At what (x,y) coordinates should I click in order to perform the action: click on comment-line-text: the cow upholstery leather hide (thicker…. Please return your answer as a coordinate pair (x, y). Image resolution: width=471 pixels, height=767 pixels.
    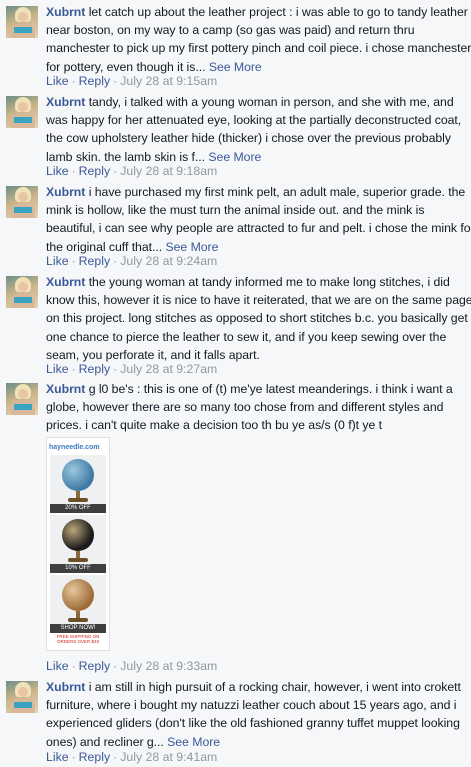
    Looking at the image, I should click on (248, 138).